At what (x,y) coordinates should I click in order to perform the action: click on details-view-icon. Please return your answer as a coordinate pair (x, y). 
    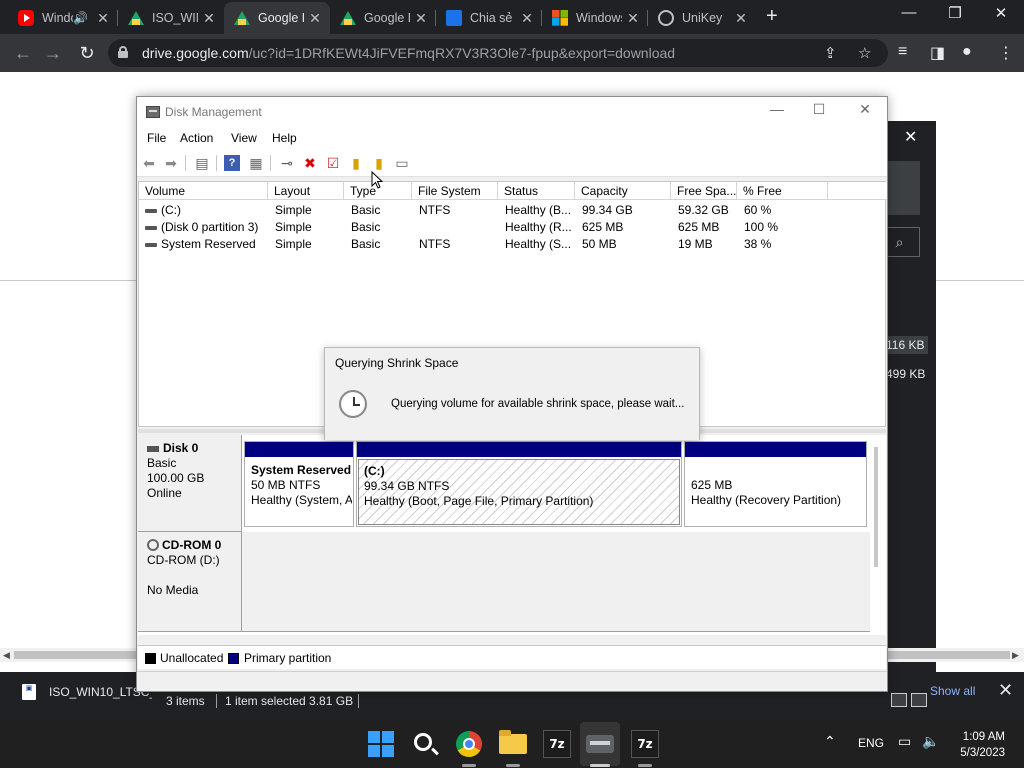
    Looking at the image, I should click on (899, 700).